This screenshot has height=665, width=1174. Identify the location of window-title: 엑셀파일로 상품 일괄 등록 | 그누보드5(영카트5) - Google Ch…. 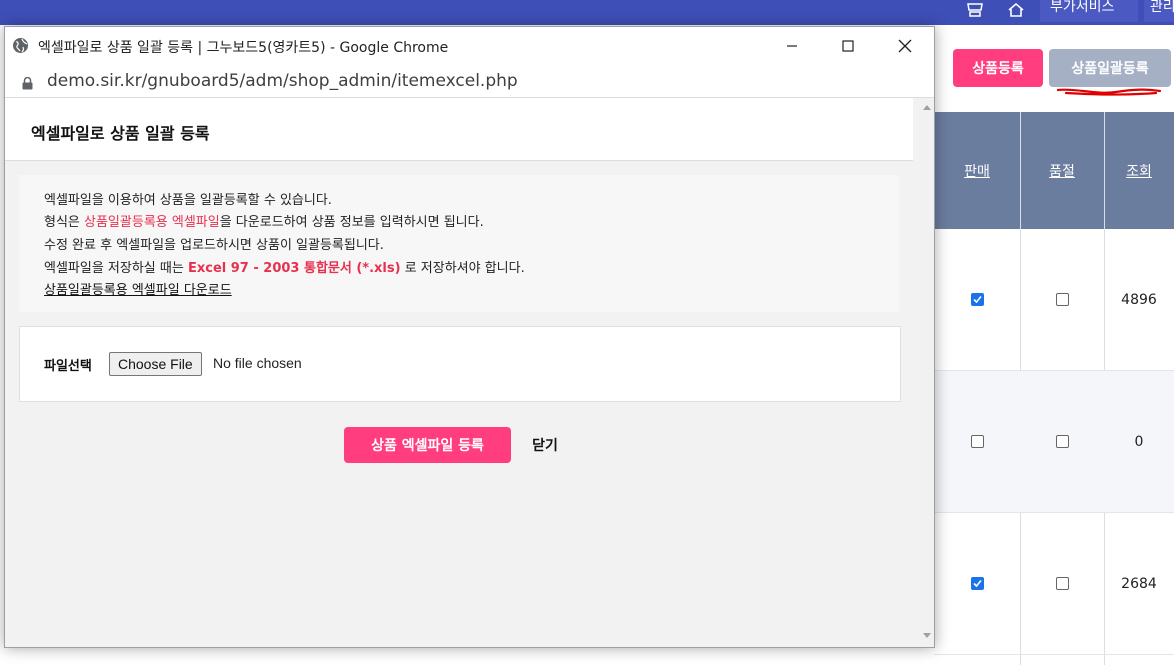
(243, 48).